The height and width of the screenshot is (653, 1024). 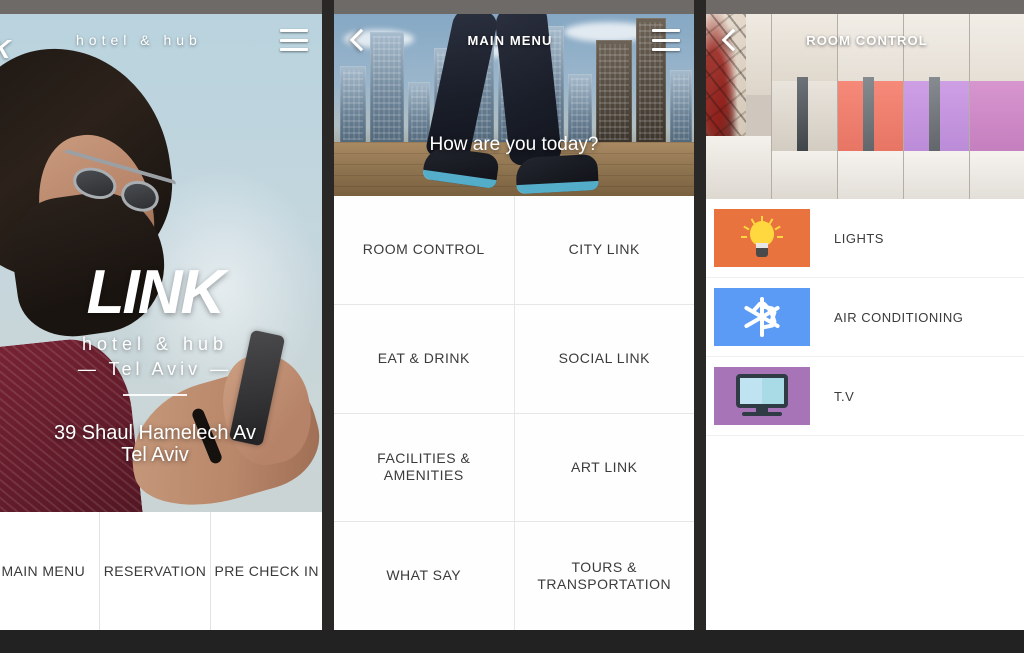 I want to click on lights-label: LIGHTS, so click(x=859, y=238).